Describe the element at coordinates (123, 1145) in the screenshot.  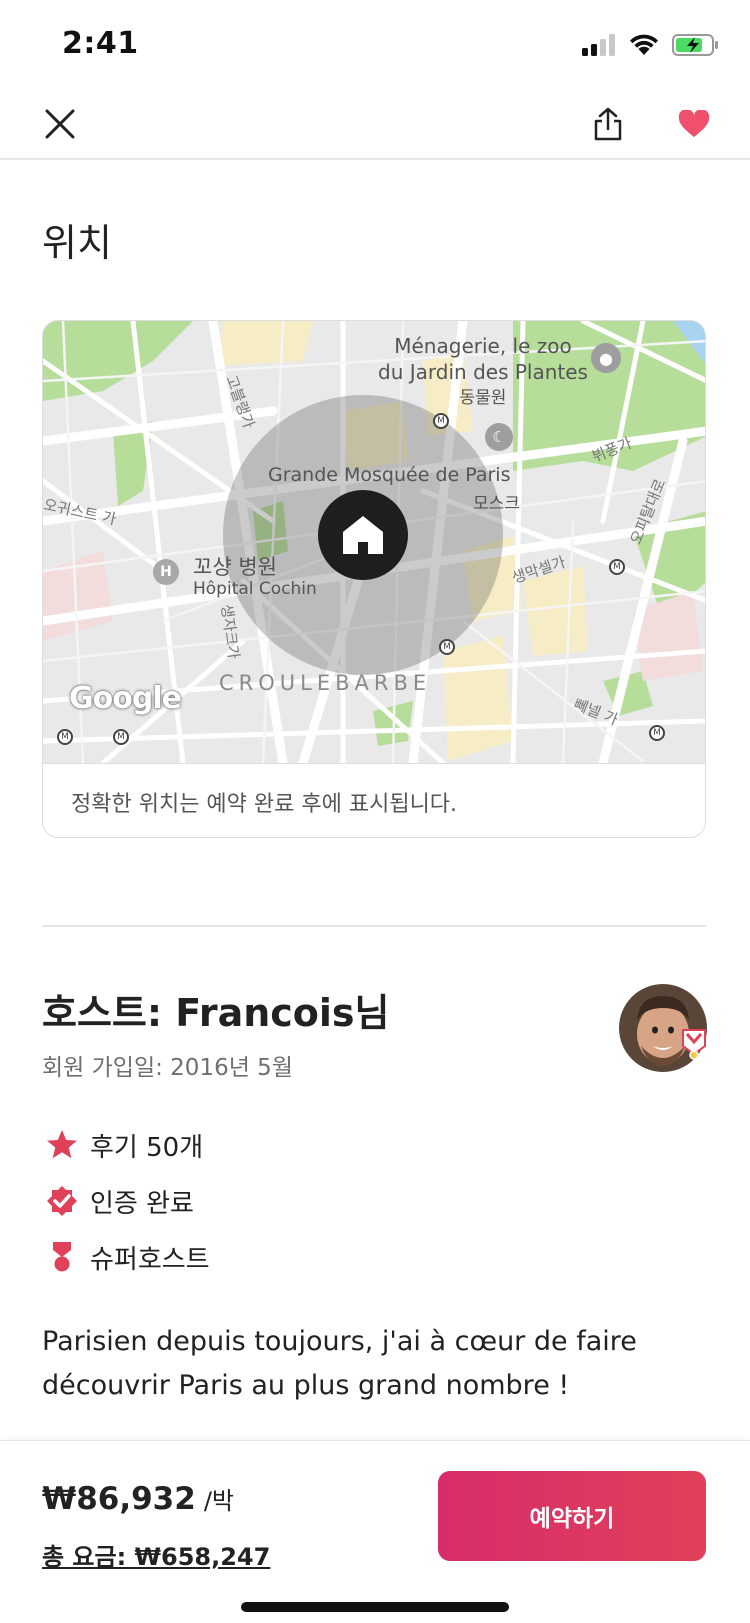
I see `host-stat-reviews: 후기 50개` at that location.